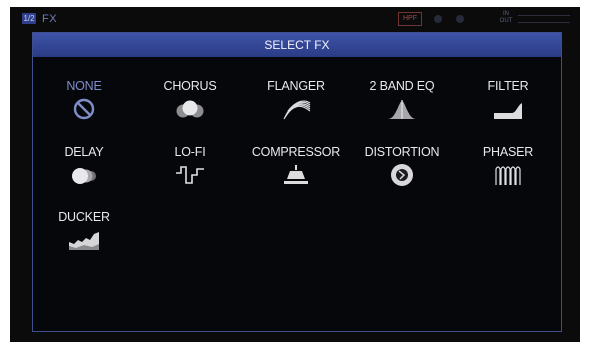 Image resolution: width=590 pixels, height=347 pixels. Describe the element at coordinates (84, 241) in the screenshot. I see `ducker-icon` at that location.